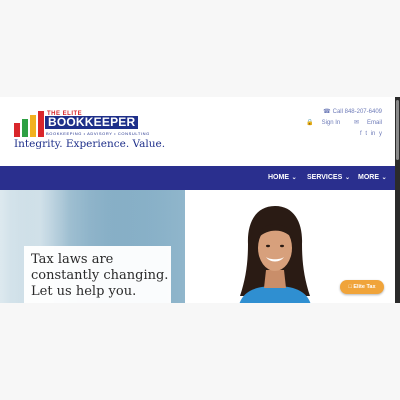 This screenshot has height=400, width=400. What do you see at coordinates (29, 124) in the screenshot?
I see `logo-bars-icon` at bounding box center [29, 124].